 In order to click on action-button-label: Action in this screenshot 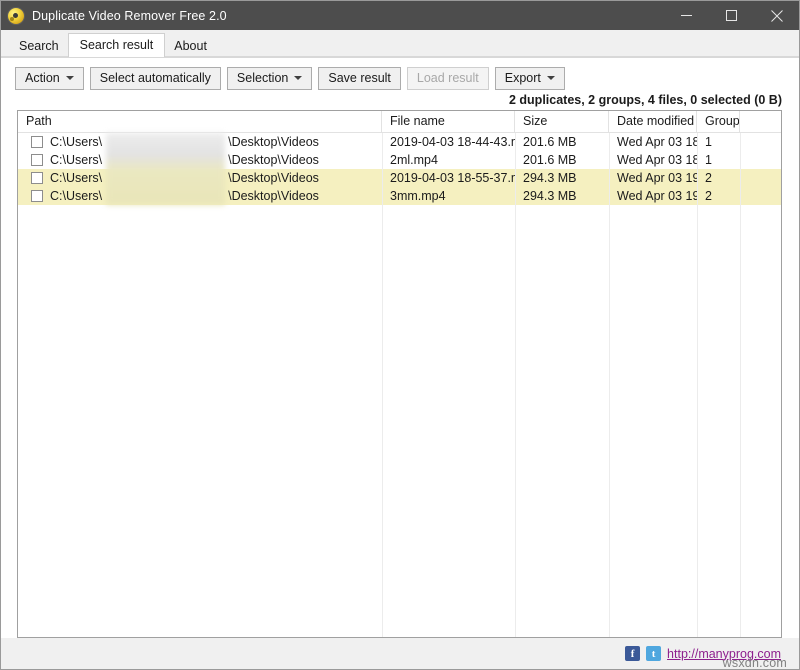, I will do `click(42, 78)`.